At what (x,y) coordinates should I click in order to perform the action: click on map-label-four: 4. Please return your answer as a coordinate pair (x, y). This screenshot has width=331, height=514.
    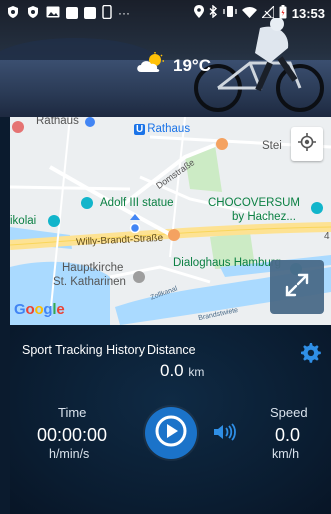
    Looking at the image, I should click on (327, 236).